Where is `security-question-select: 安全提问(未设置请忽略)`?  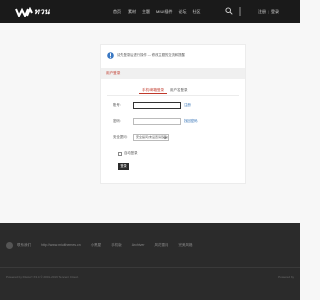
security-question-select: 安全提问(未设置请忽略) is located at coordinates (151, 137).